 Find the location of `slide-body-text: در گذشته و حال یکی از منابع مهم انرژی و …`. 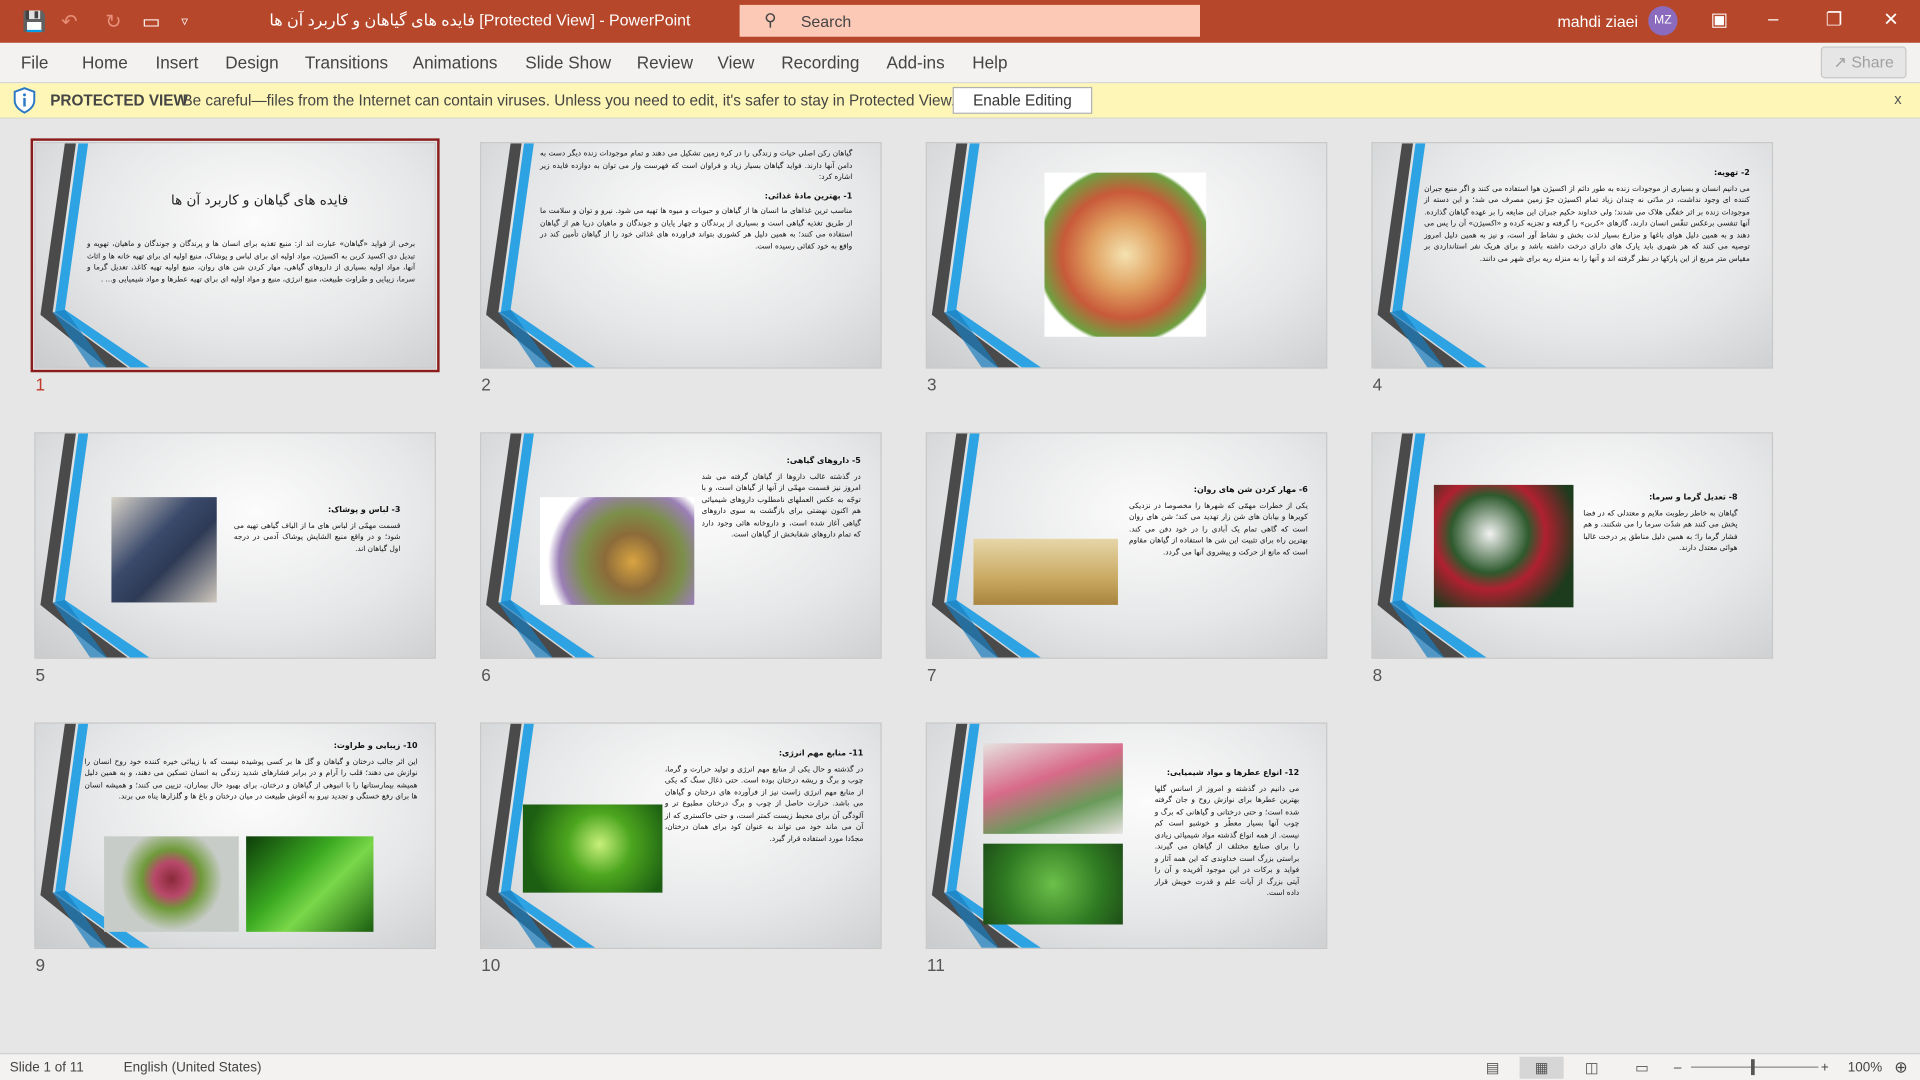

slide-body-text: در گذشته و حال یکی از منابع مهم انرژی و … is located at coordinates (764, 804).